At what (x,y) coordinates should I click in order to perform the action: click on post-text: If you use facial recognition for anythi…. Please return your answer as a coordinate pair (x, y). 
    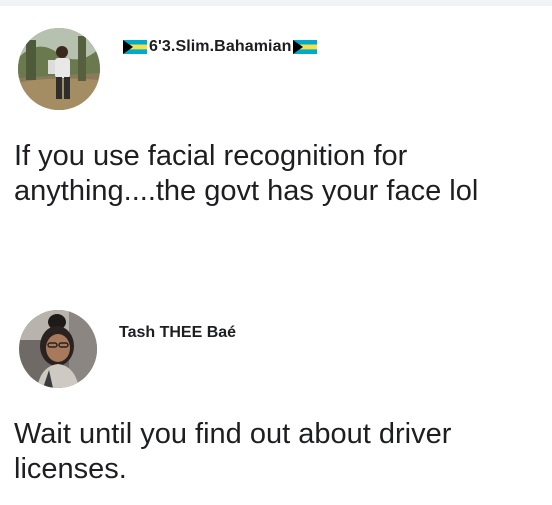
    Looking at the image, I should click on (246, 173).